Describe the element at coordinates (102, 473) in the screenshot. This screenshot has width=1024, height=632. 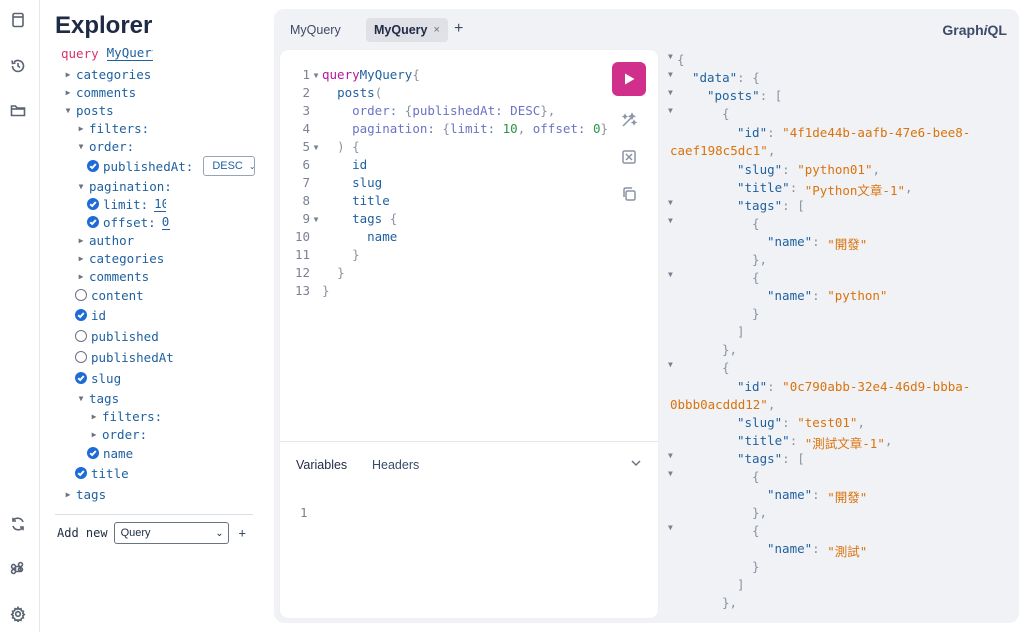
I see `tree-item-title: title` at that location.